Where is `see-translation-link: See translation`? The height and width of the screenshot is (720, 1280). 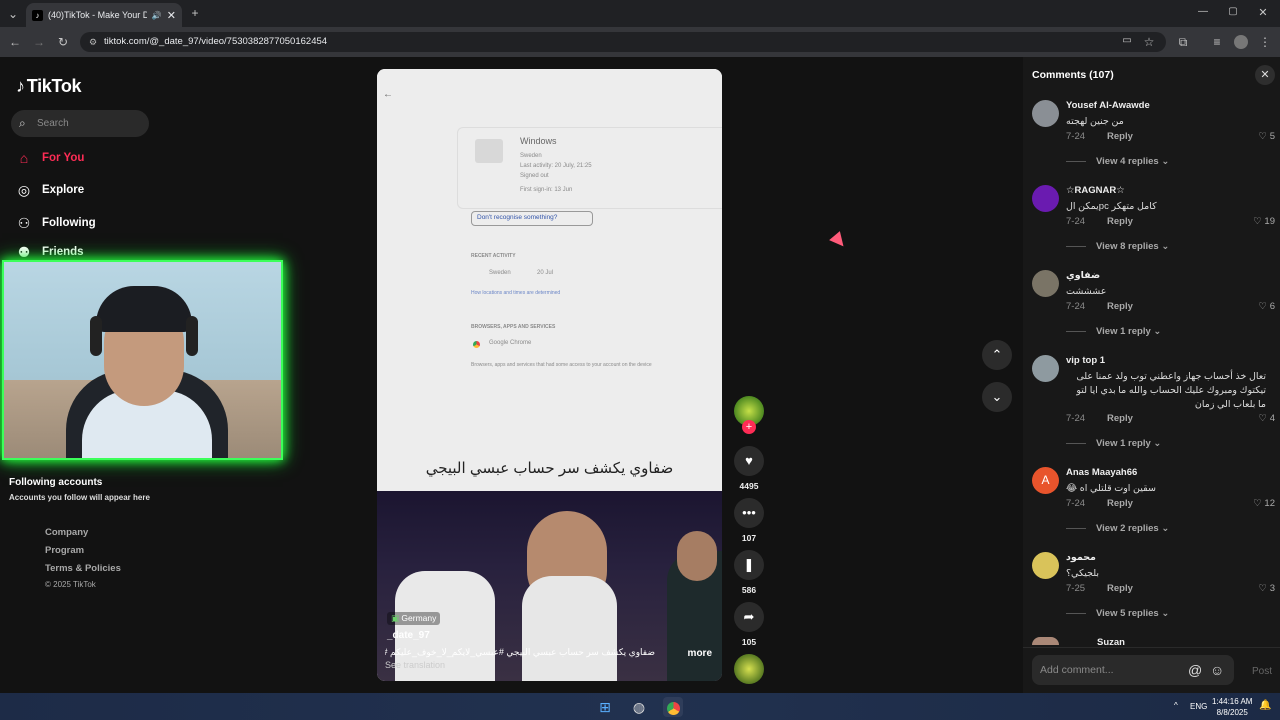 see-translation-link: See translation is located at coordinates (415, 665).